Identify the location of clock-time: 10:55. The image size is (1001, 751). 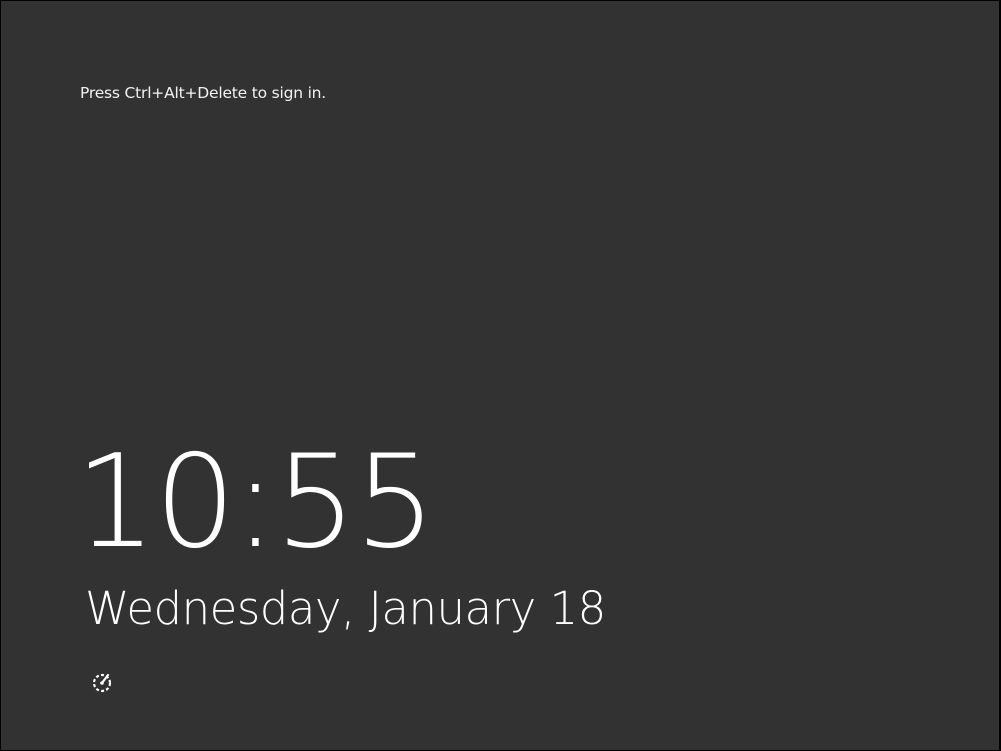
(255, 502).